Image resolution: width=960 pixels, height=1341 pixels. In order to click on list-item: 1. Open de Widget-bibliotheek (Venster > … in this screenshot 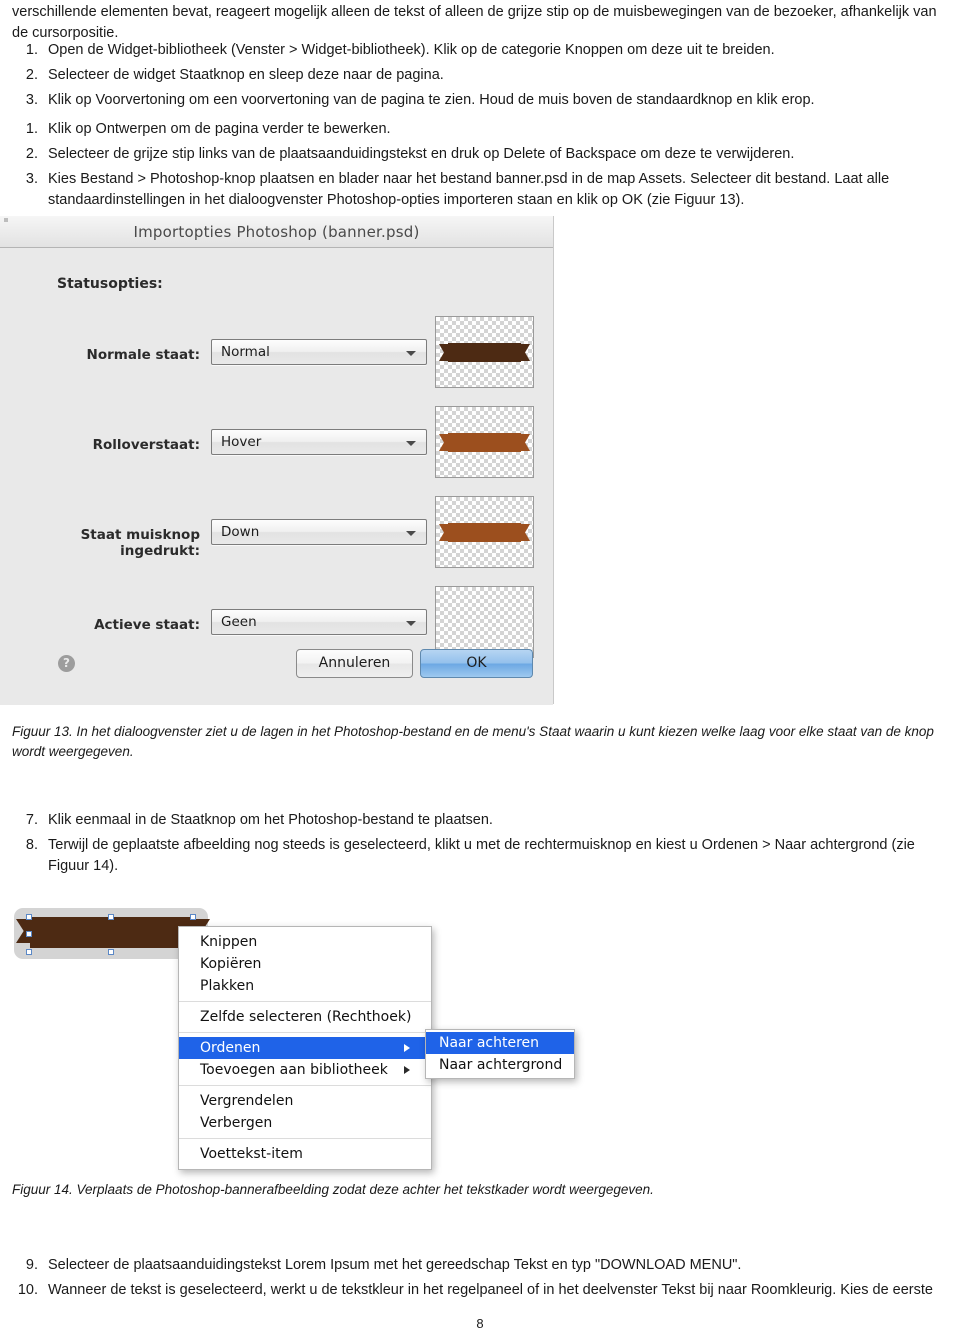, I will do `click(479, 50)`.